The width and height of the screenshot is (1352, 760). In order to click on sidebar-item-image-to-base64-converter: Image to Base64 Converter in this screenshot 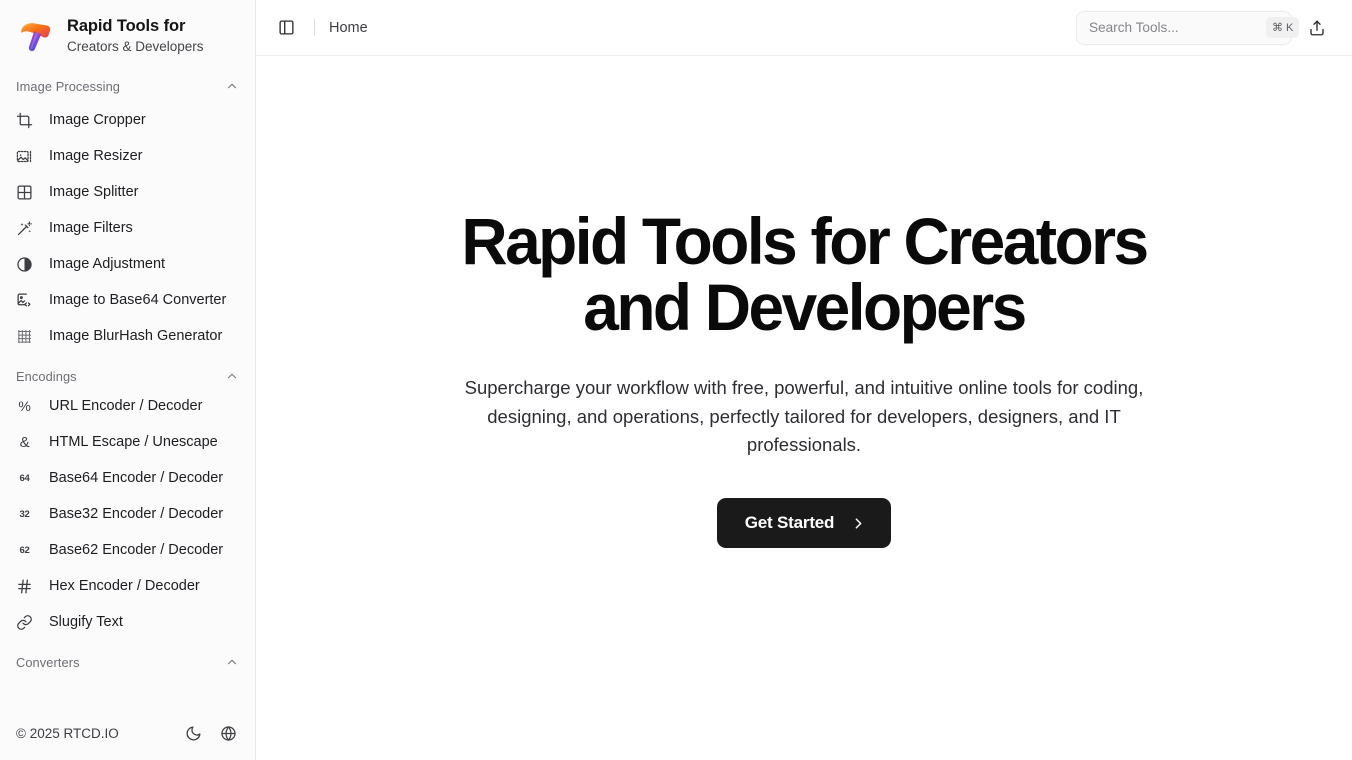, I will do `click(127, 300)`.